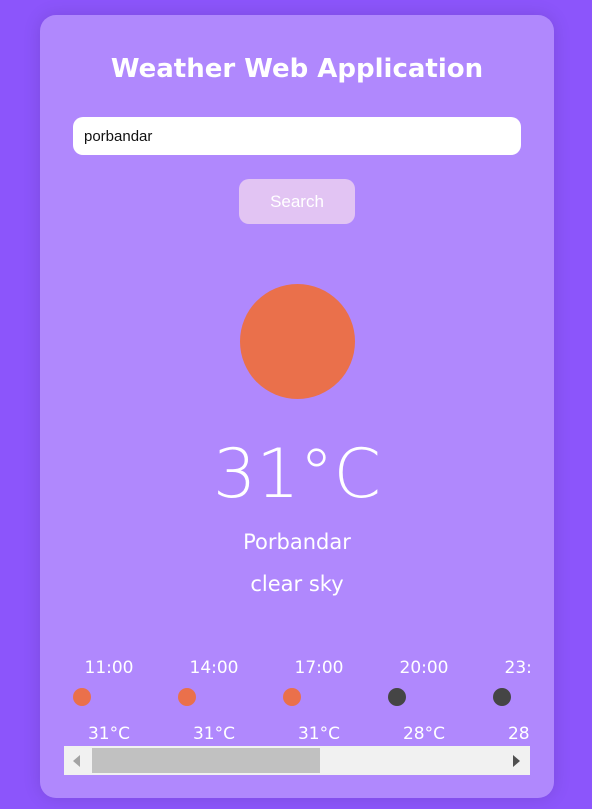  I want to click on forecast-item: 17:00 31°C, so click(319, 700).